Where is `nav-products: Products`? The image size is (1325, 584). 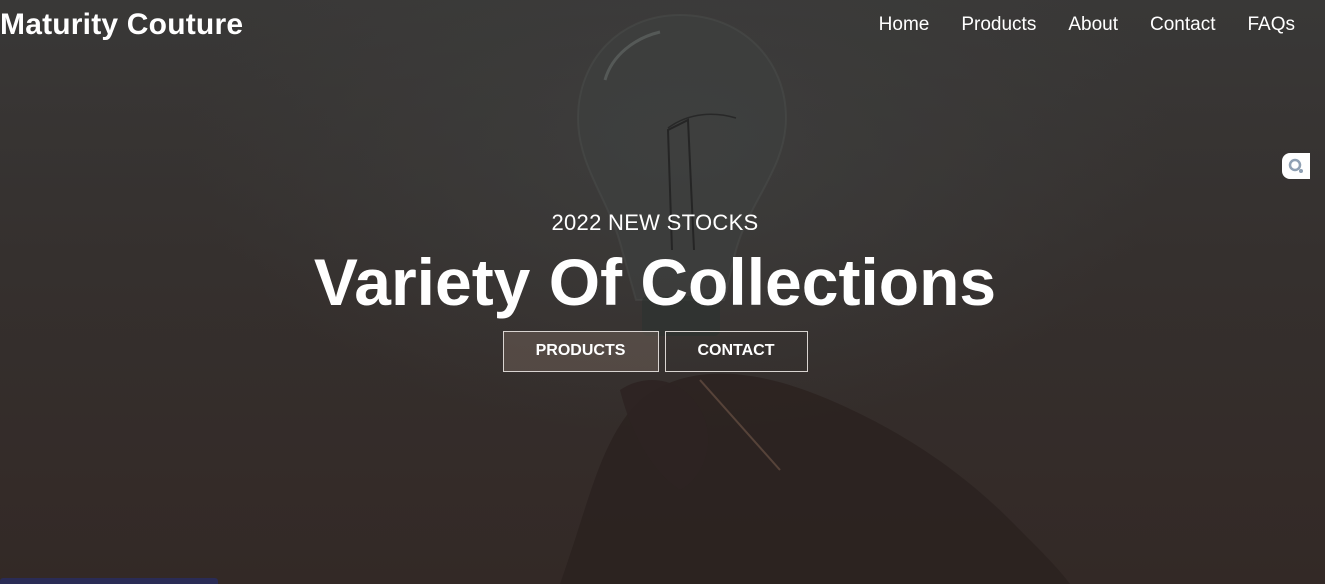 nav-products: Products is located at coordinates (998, 25).